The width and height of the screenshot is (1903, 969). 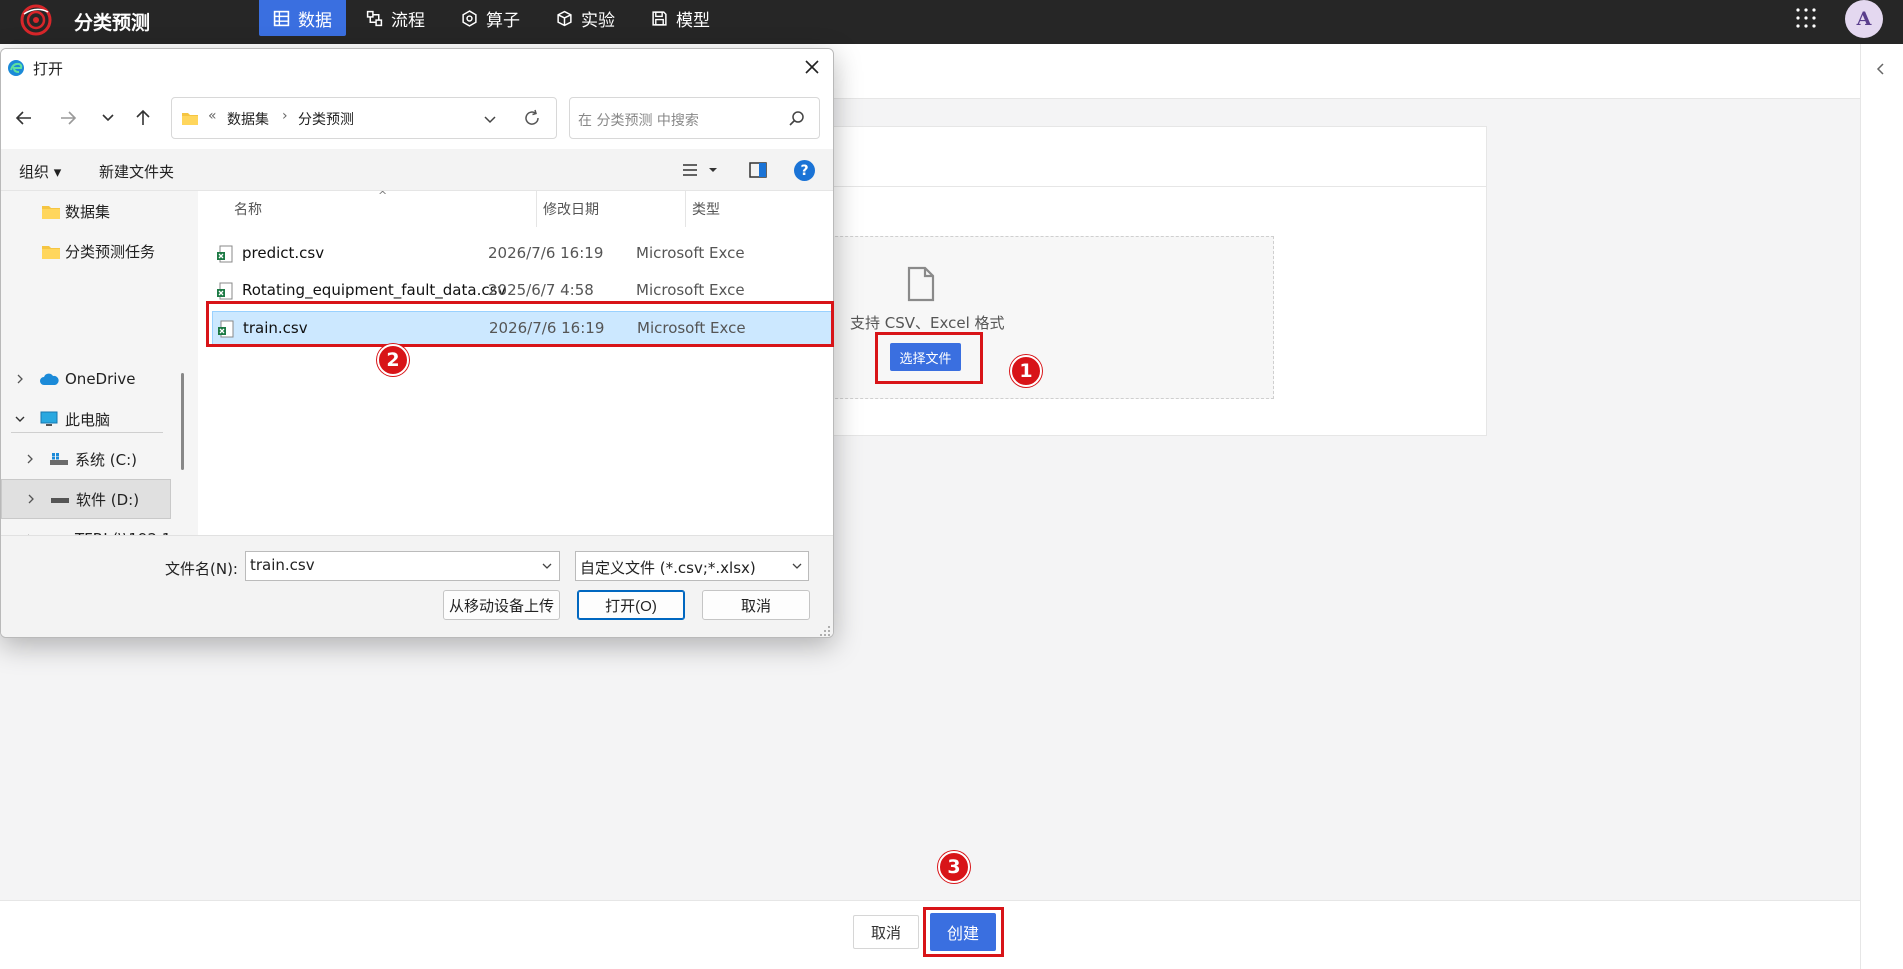 What do you see at coordinates (1881, 506) in the screenshot?
I see `right-rail` at bounding box center [1881, 506].